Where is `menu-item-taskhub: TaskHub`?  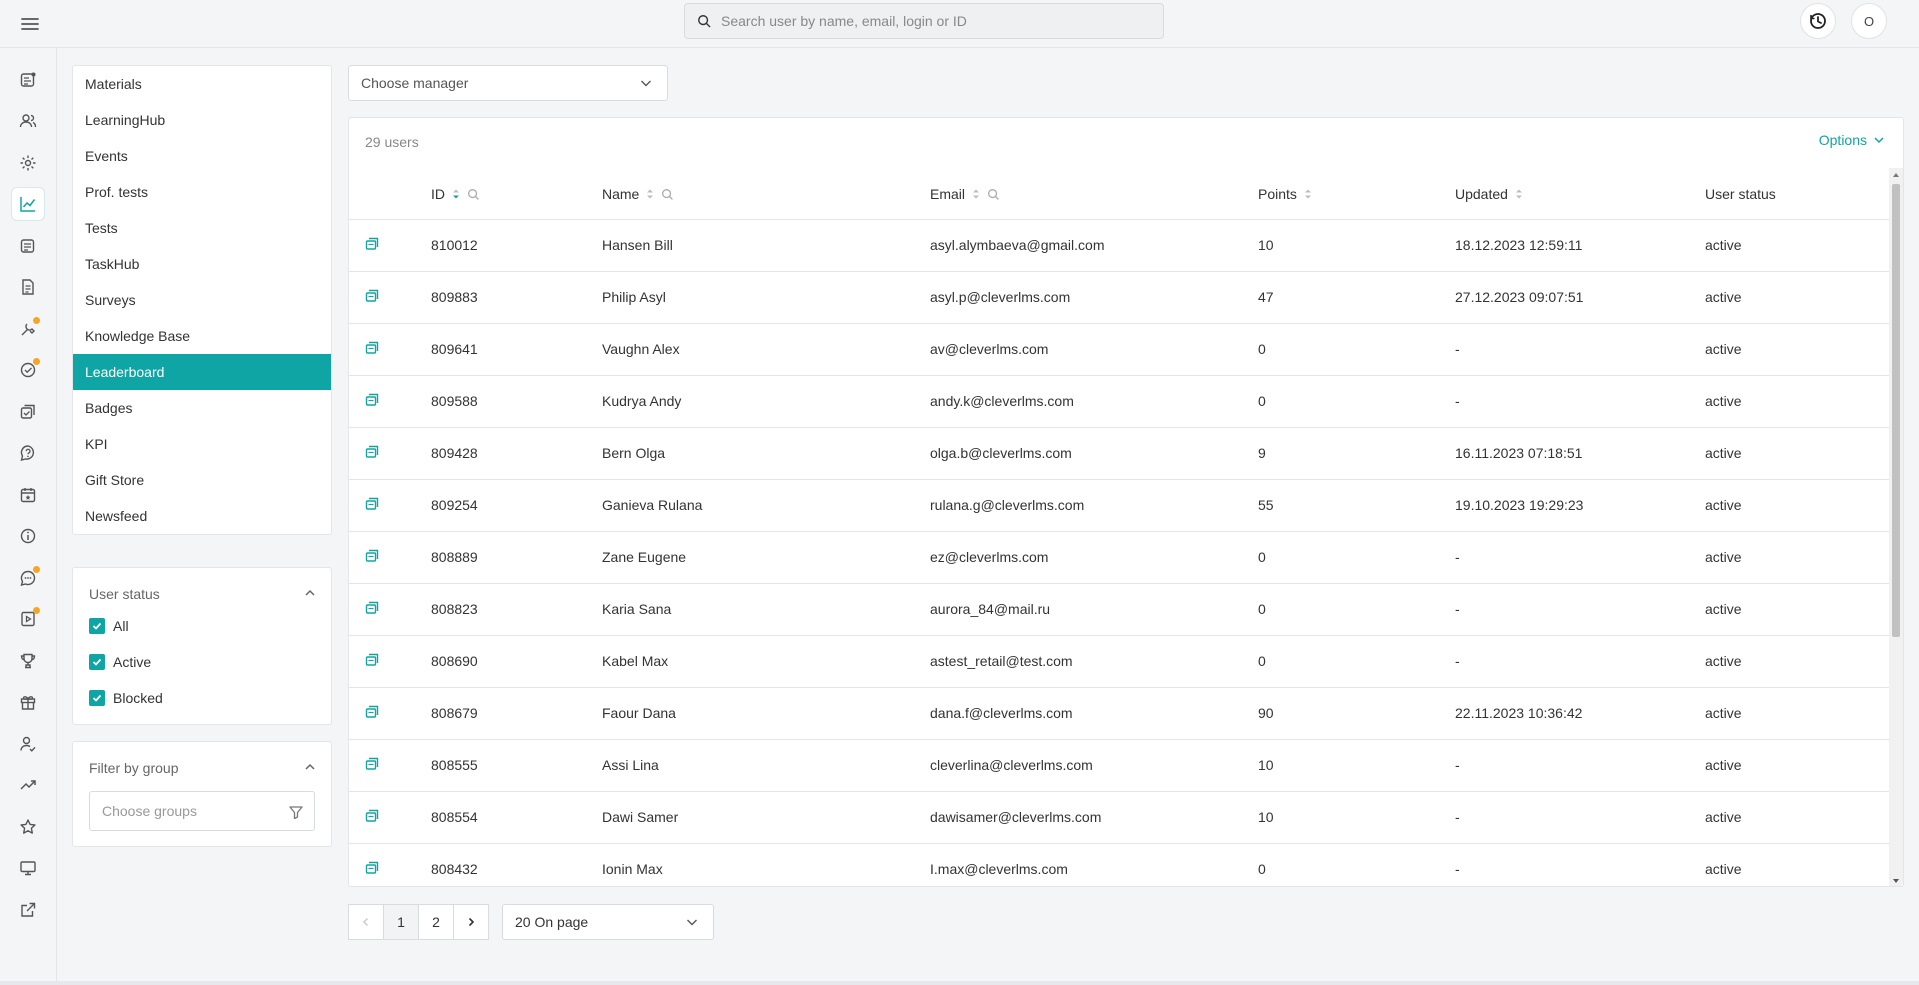 menu-item-taskhub: TaskHub is located at coordinates (202, 264).